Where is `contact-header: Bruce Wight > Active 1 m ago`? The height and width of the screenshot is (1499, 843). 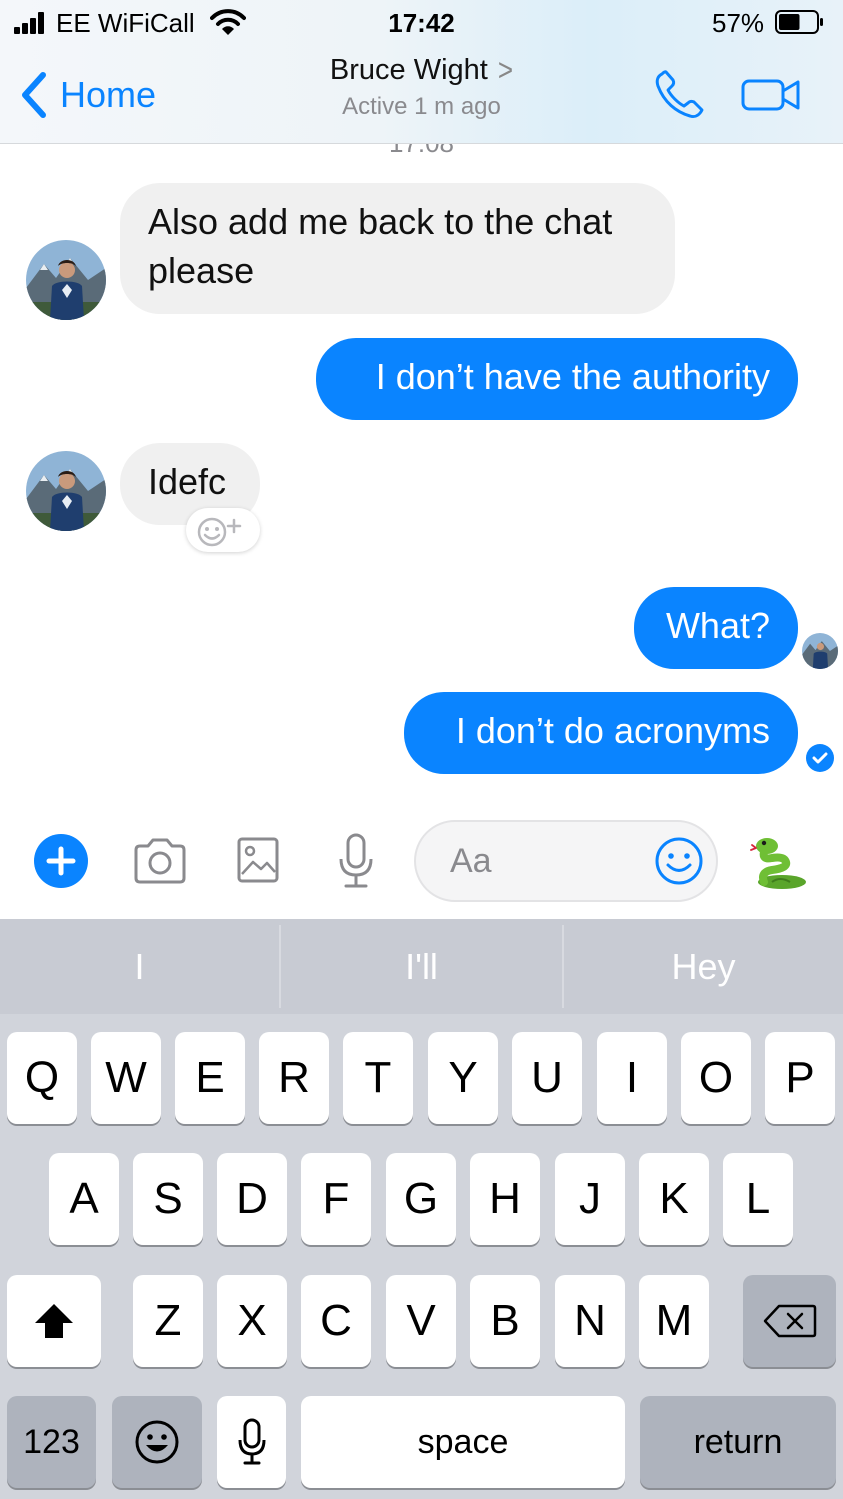 contact-header: Bruce Wight > Active 1 m ago is located at coordinates (421, 86).